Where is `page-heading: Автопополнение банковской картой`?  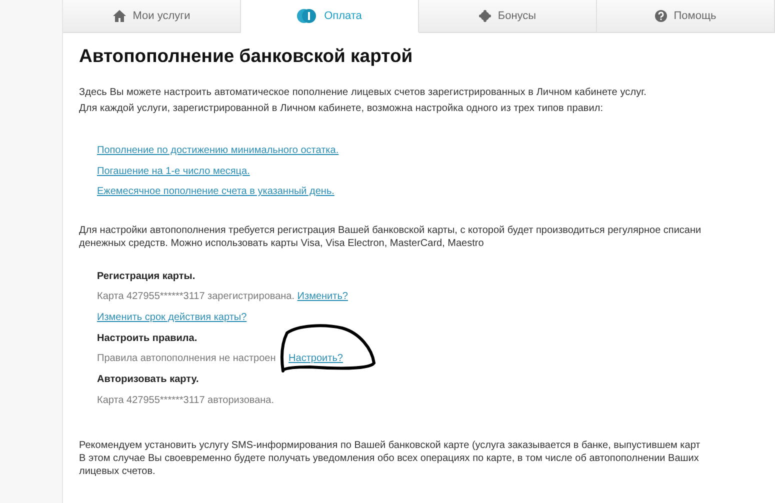 page-heading: Автопополнение банковской картой is located at coordinates (246, 56).